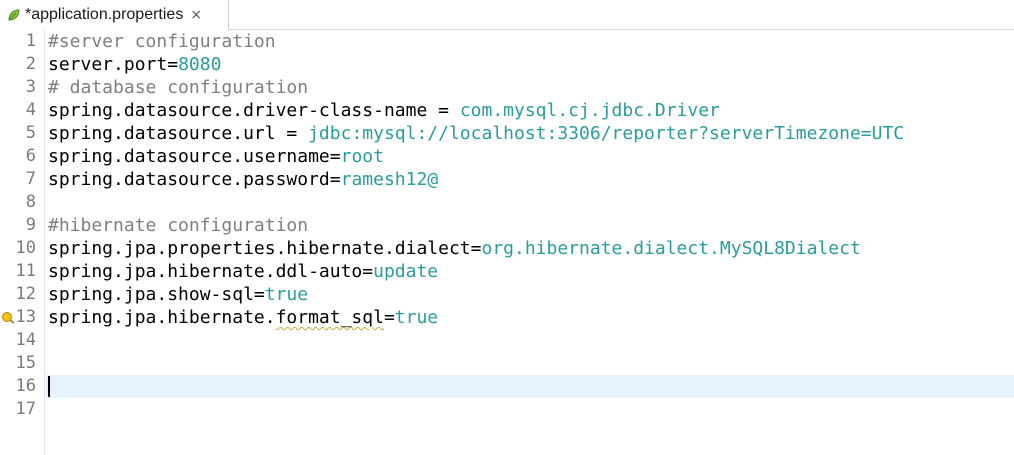  Describe the element at coordinates (329, 317) in the screenshot. I see `property-key-spelling-warning: format_sql` at that location.